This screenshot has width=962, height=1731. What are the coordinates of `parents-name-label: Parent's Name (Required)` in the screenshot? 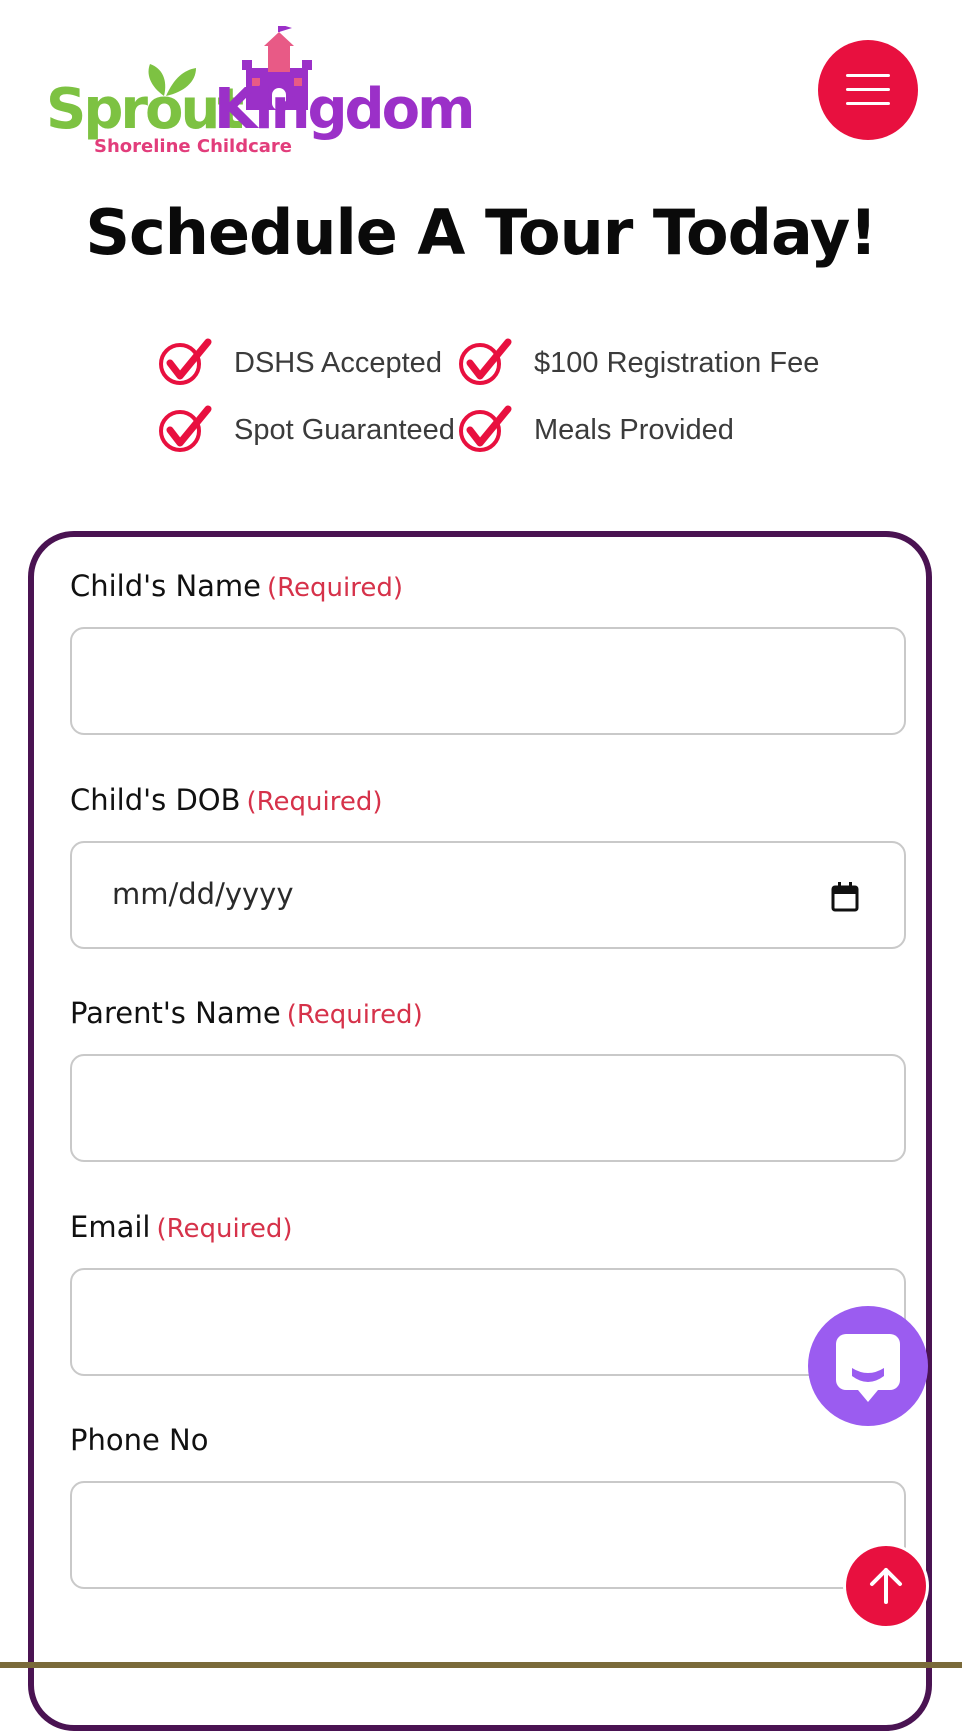 It's located at (246, 1013).